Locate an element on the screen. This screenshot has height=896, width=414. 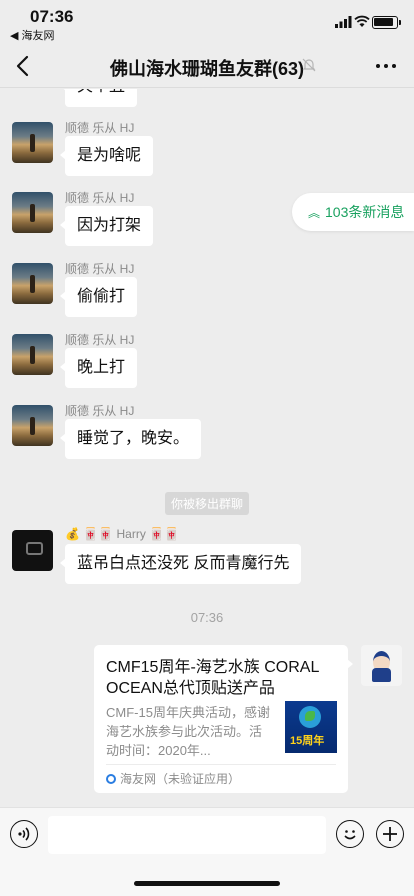
message-bubble: 睡觉了，晚安。 is located at coordinates (130, 439).